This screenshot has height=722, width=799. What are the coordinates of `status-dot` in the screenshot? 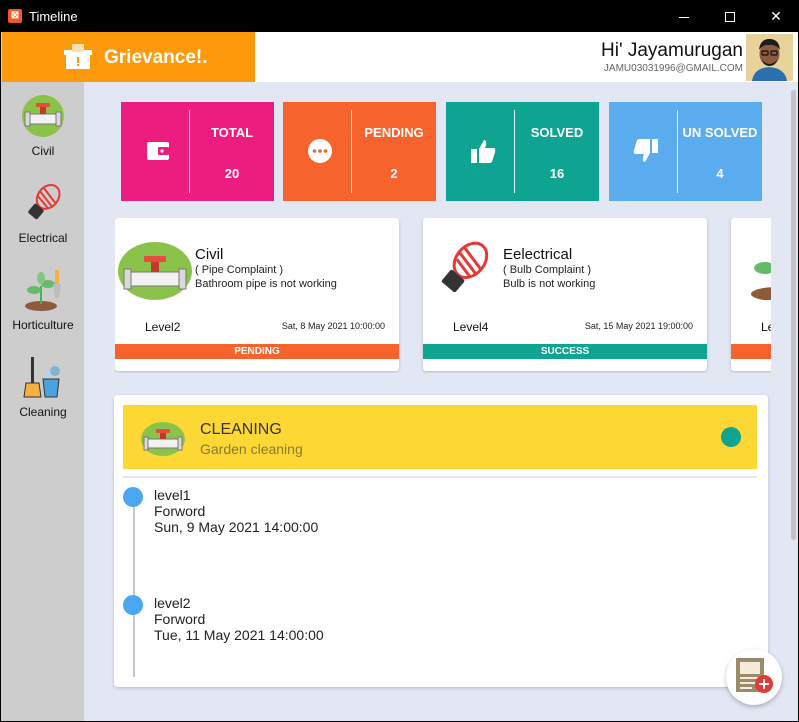 It's located at (731, 437).